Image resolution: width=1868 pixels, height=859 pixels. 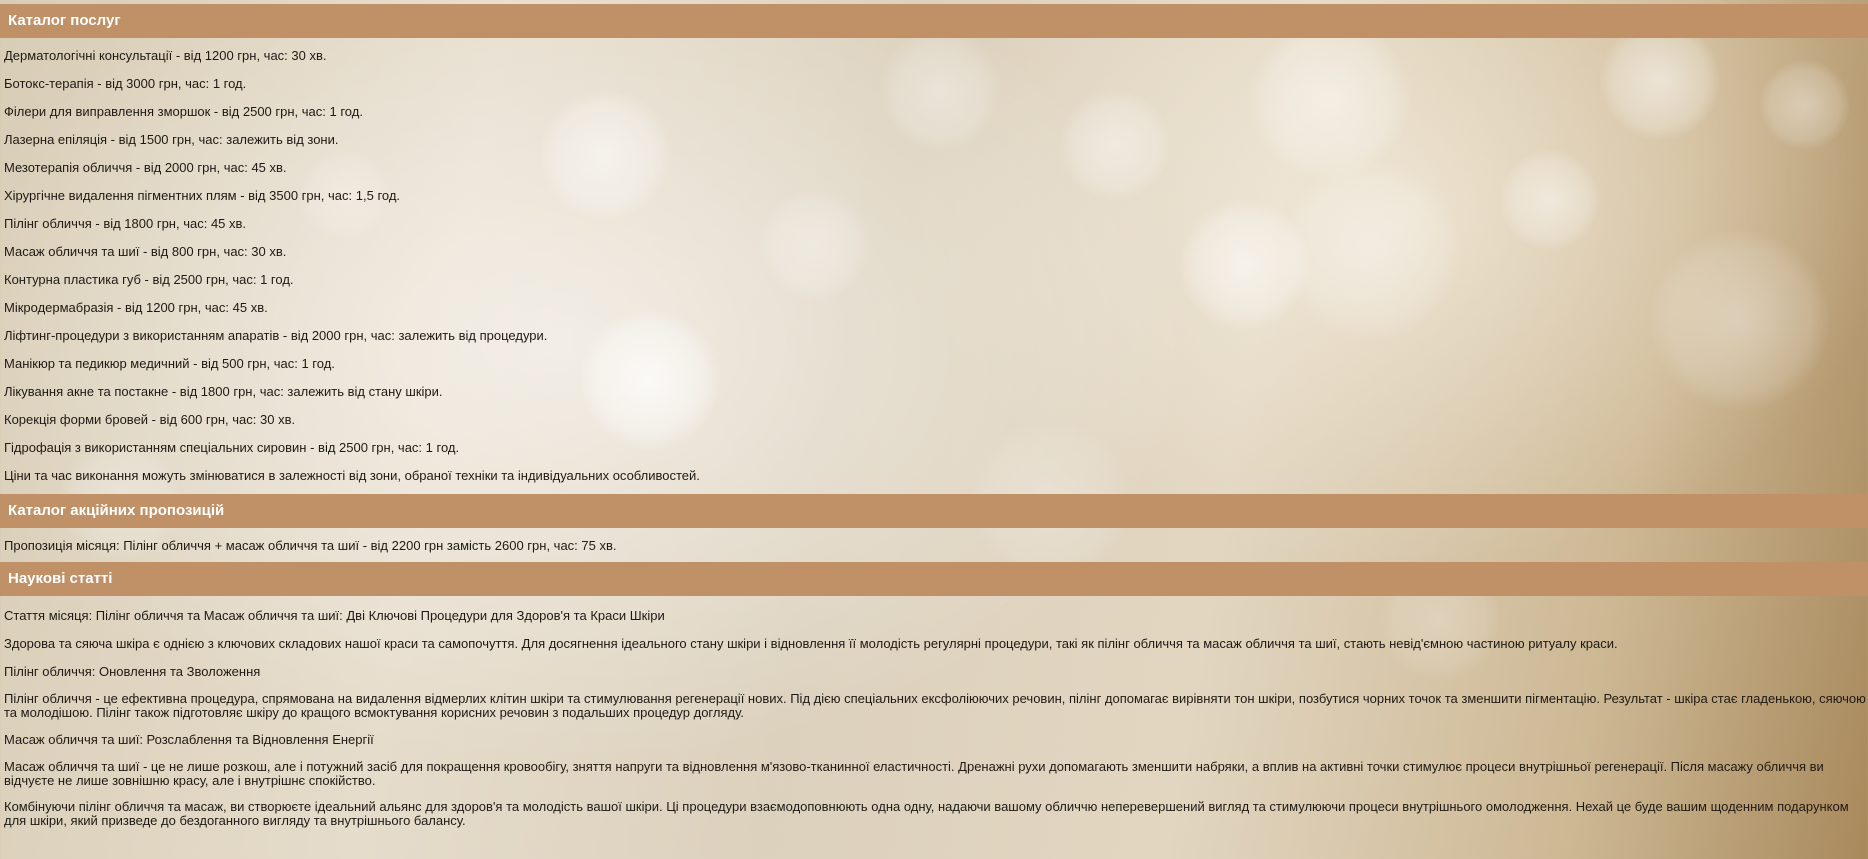 I want to click on articles-header: Наукові статті, so click(x=934, y=579).